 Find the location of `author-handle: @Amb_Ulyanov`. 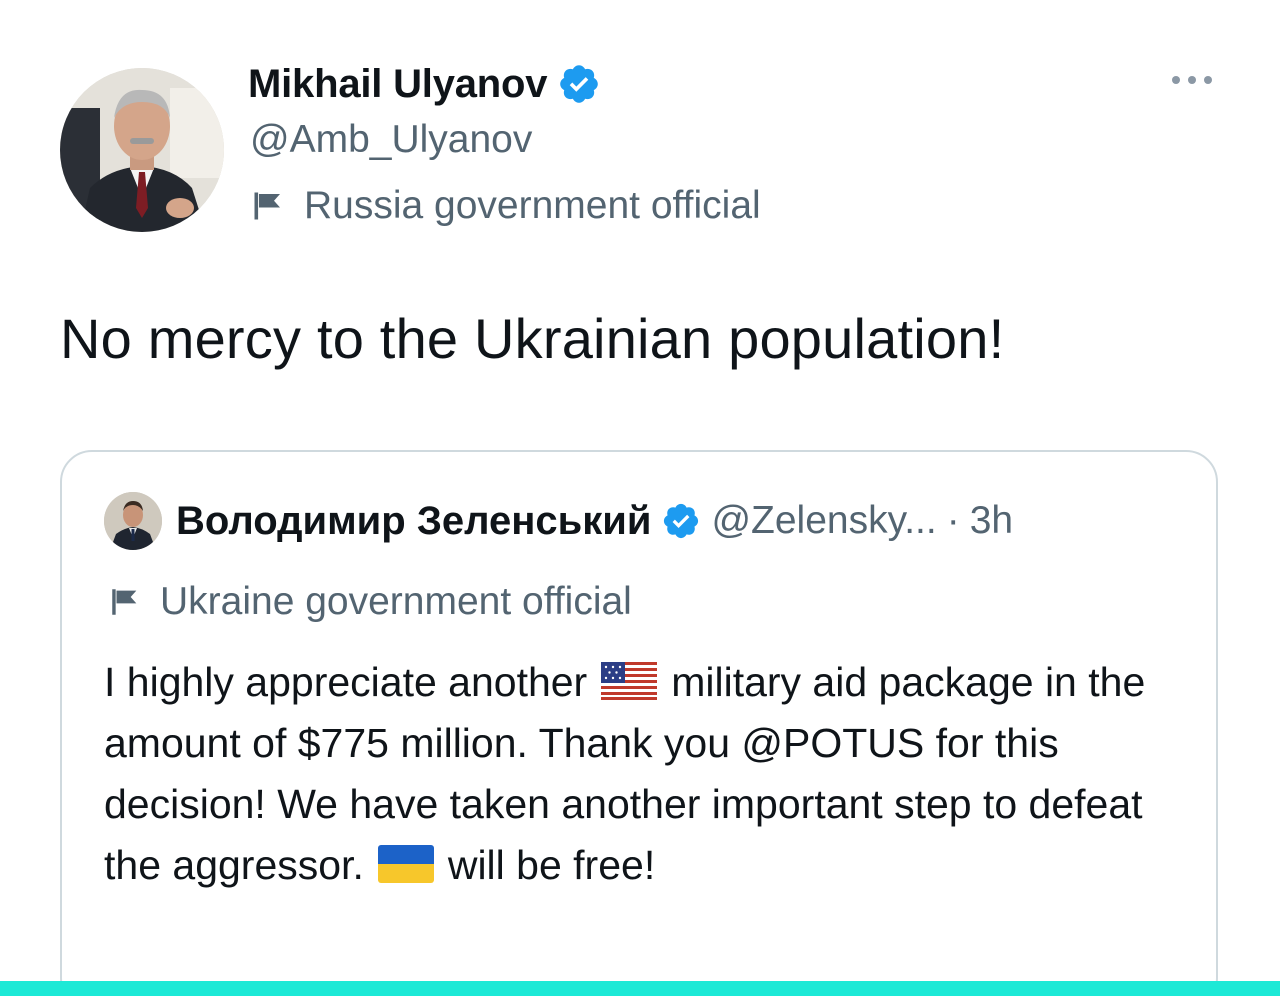

author-handle: @Amb_Ulyanov is located at coordinates (391, 140).